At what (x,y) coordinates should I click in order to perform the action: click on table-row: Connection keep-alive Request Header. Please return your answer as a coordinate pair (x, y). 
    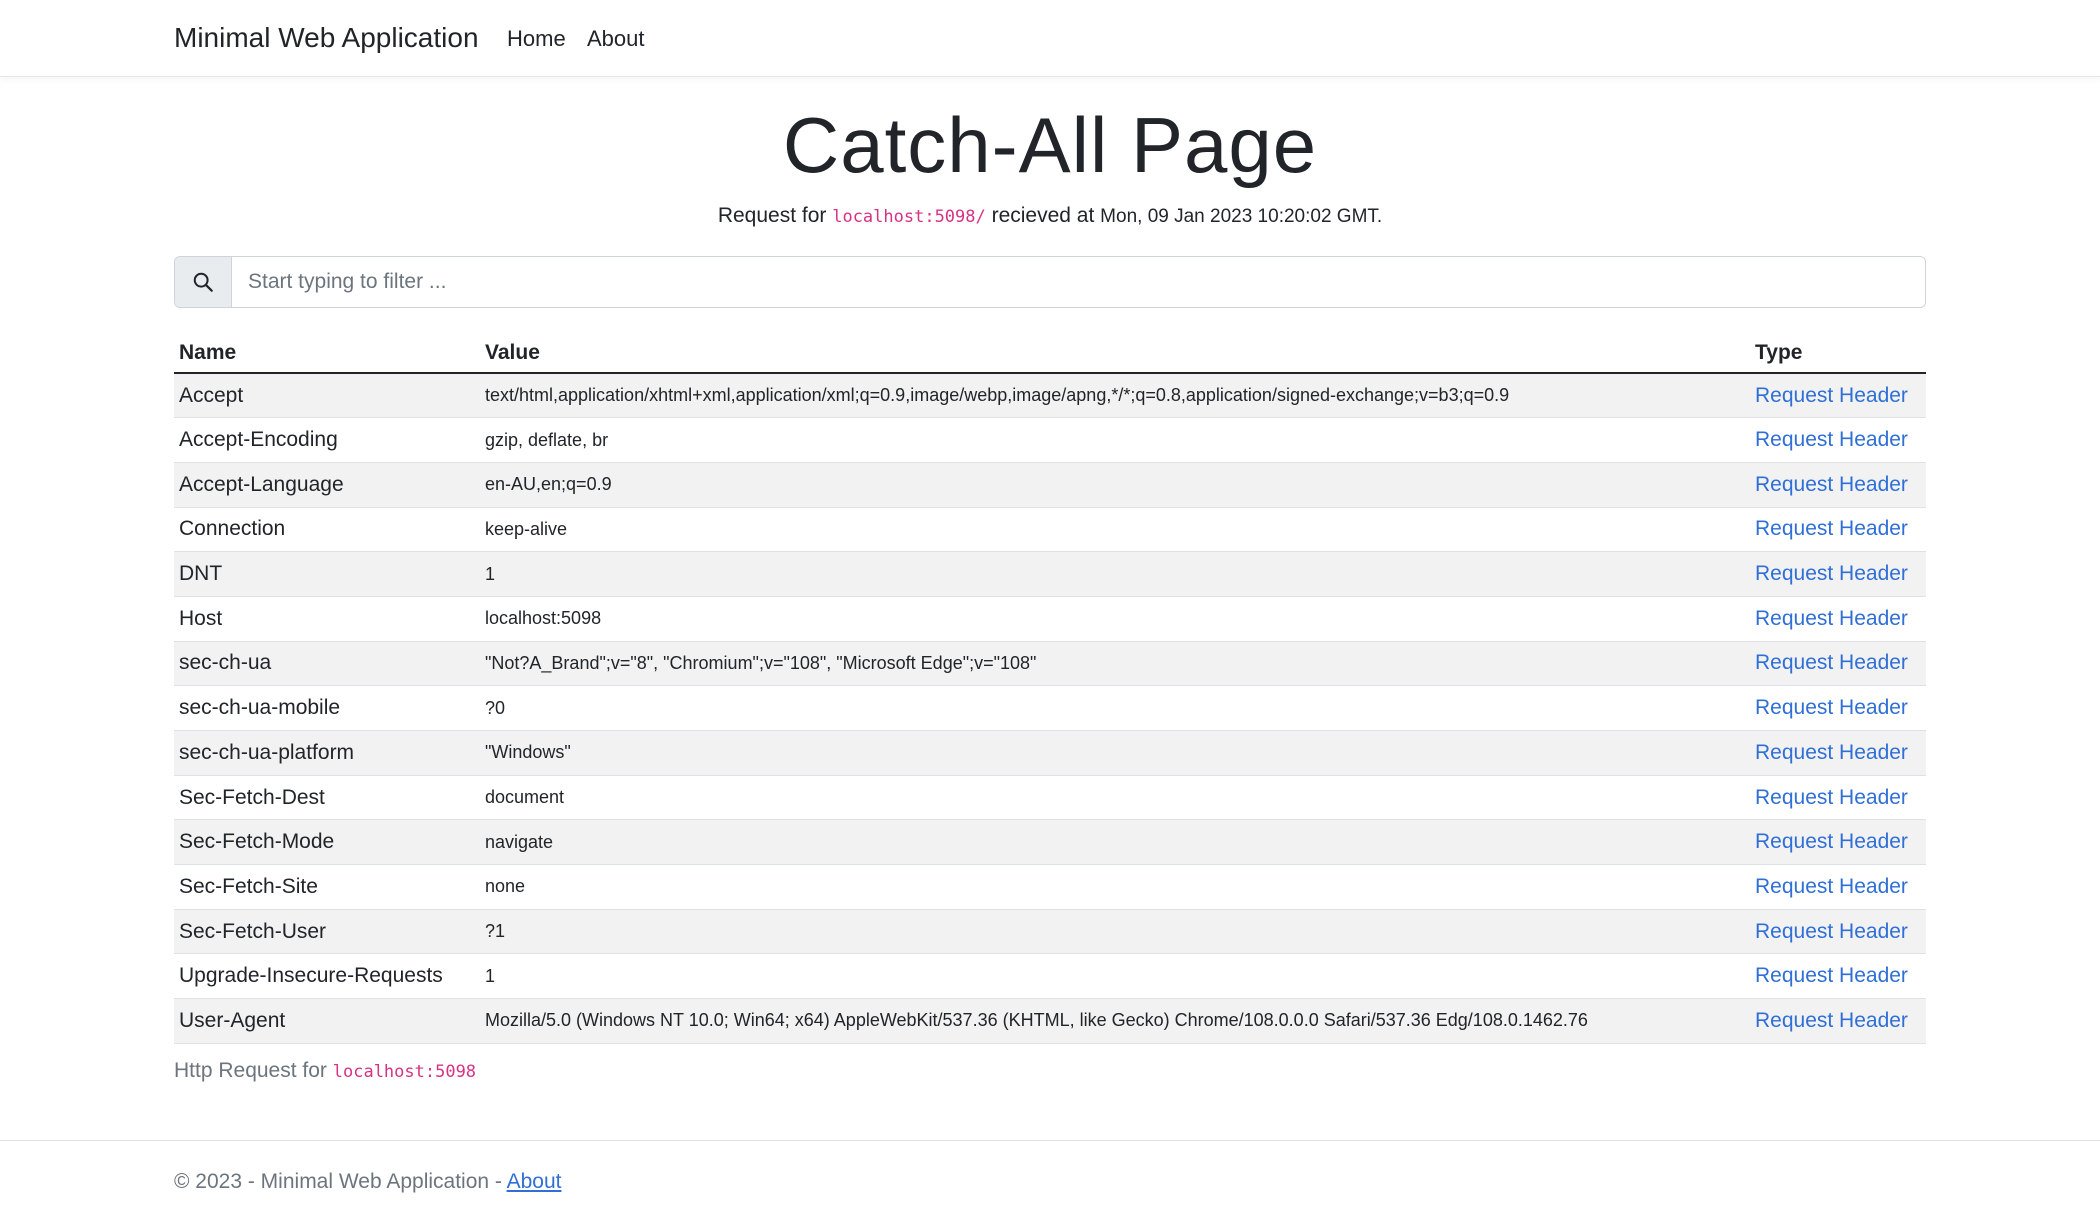
    Looking at the image, I should click on (1050, 530).